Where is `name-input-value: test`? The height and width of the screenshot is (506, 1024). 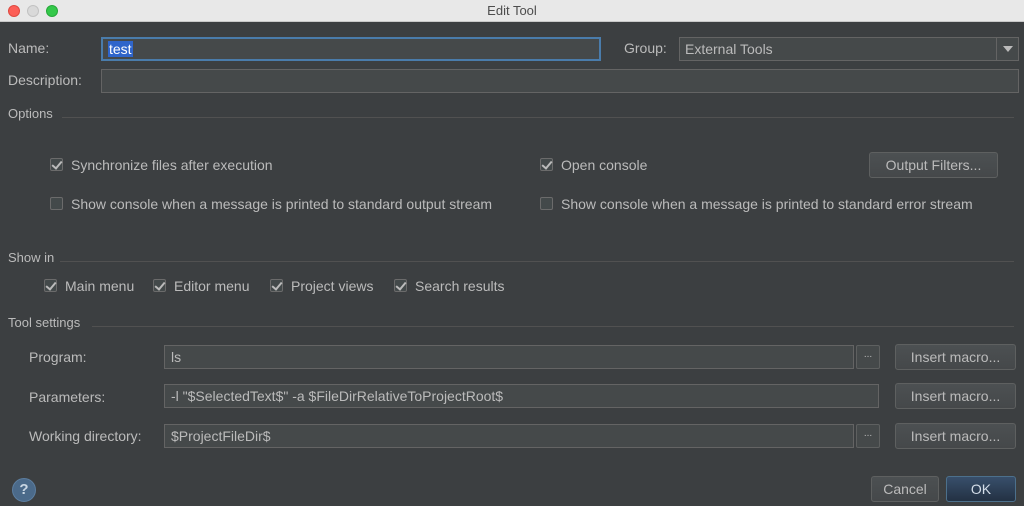
name-input-value: test is located at coordinates (120, 49).